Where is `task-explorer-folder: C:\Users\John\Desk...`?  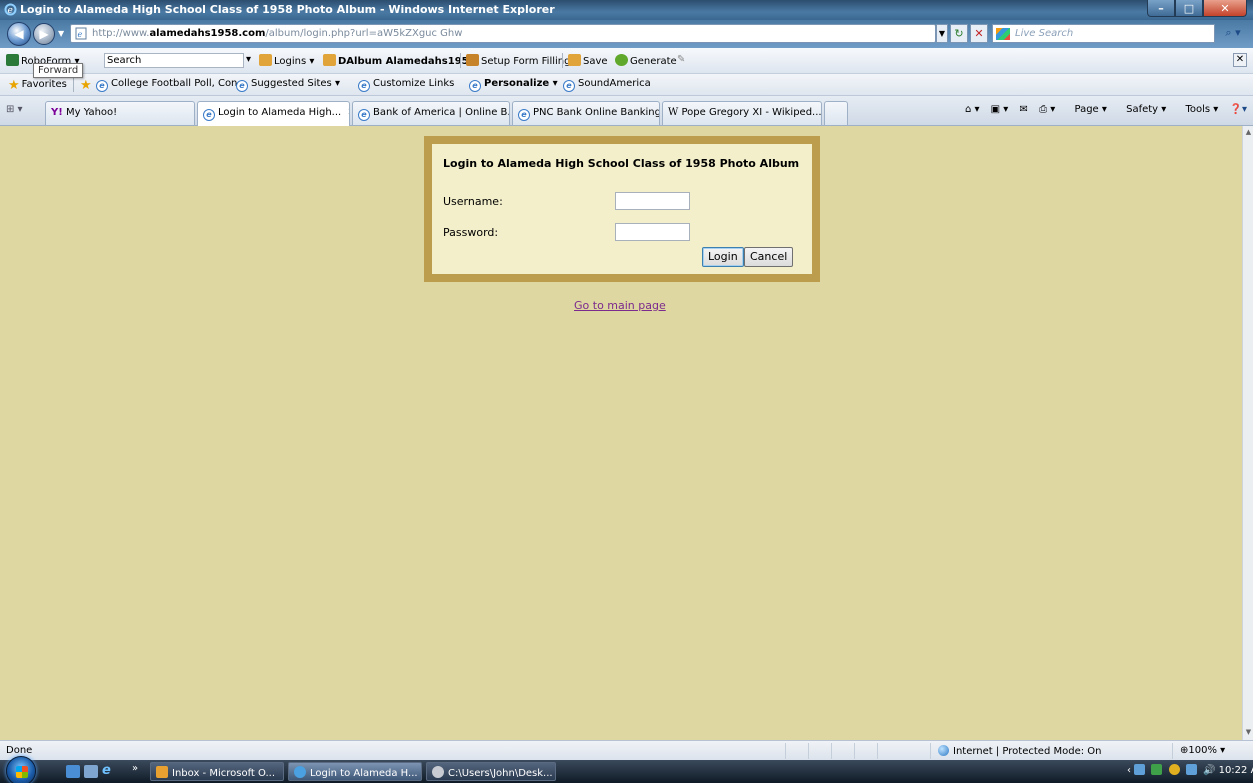 task-explorer-folder: C:\Users\John\Desk... is located at coordinates (491, 771).